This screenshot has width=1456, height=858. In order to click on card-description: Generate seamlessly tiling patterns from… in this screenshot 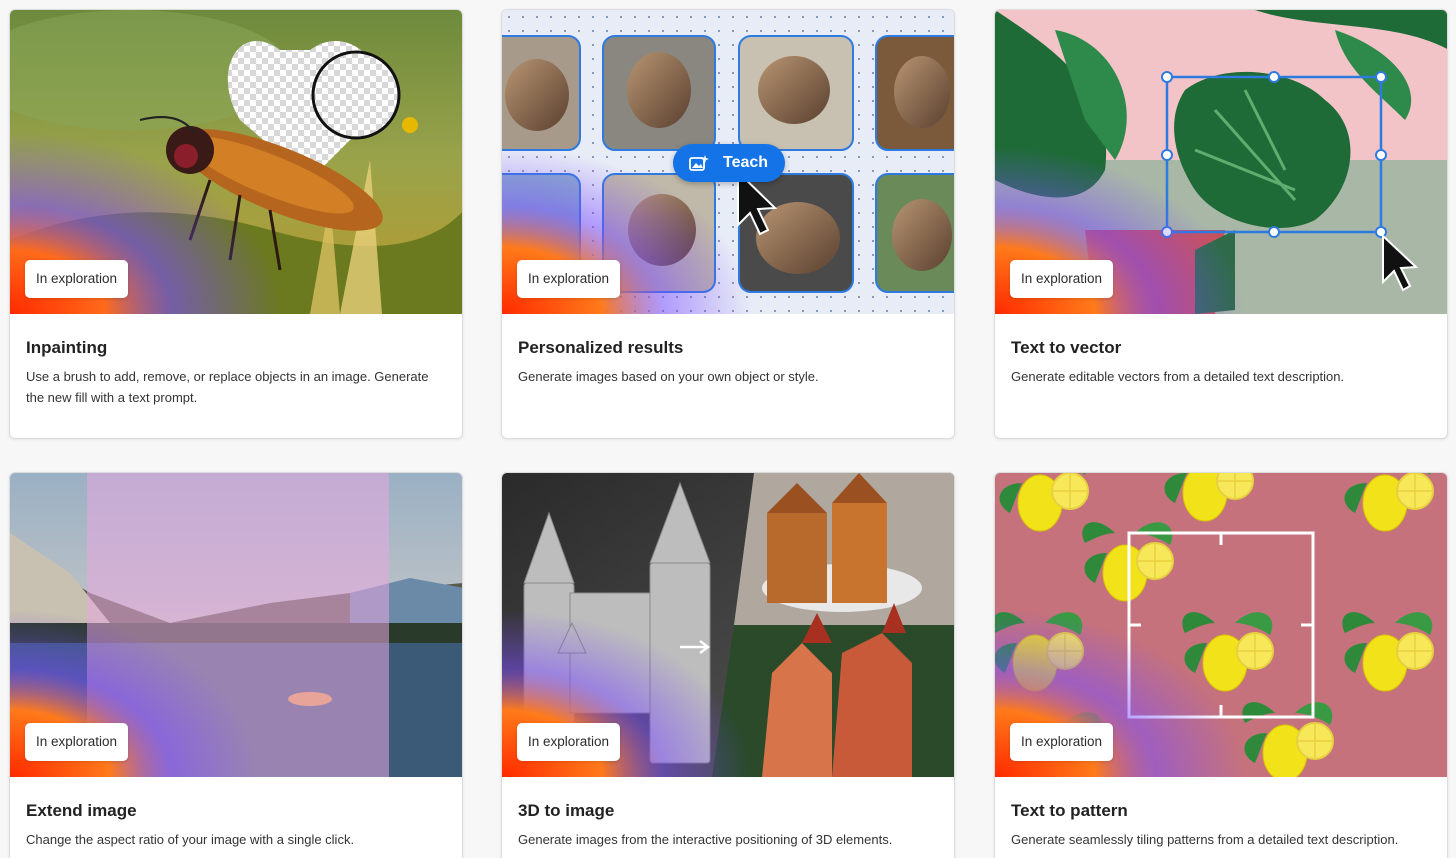, I will do `click(1205, 839)`.